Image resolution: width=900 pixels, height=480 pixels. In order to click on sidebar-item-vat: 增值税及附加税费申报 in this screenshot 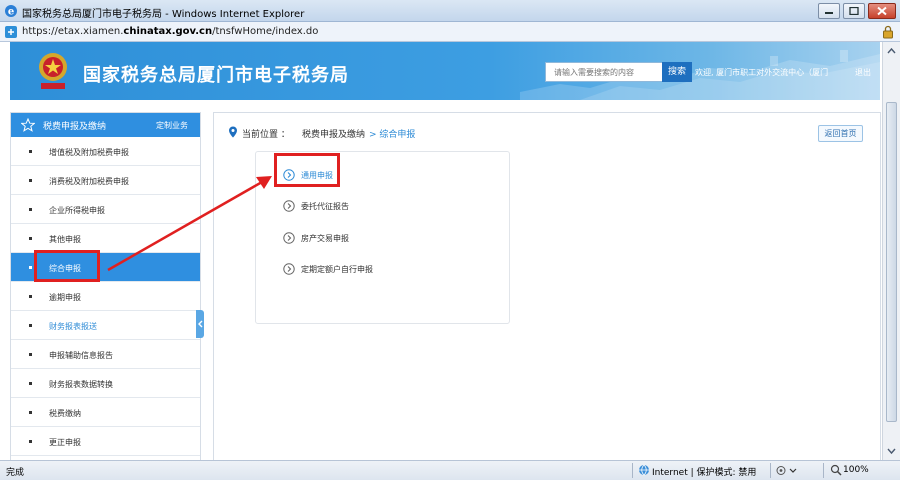, I will do `click(105, 151)`.